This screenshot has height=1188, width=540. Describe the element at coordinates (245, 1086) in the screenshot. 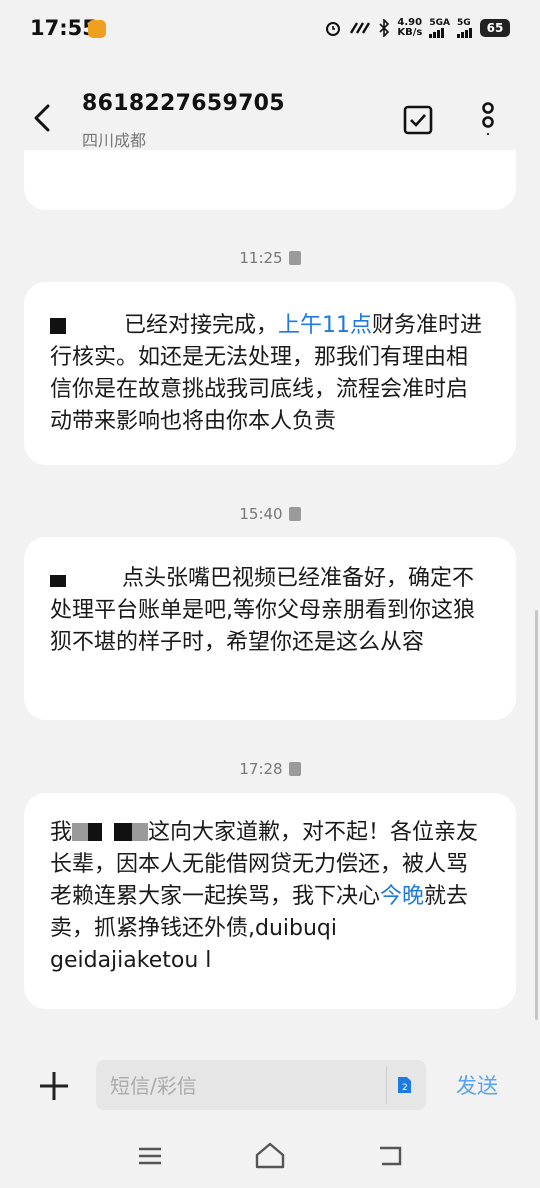

I see `message-input` at that location.